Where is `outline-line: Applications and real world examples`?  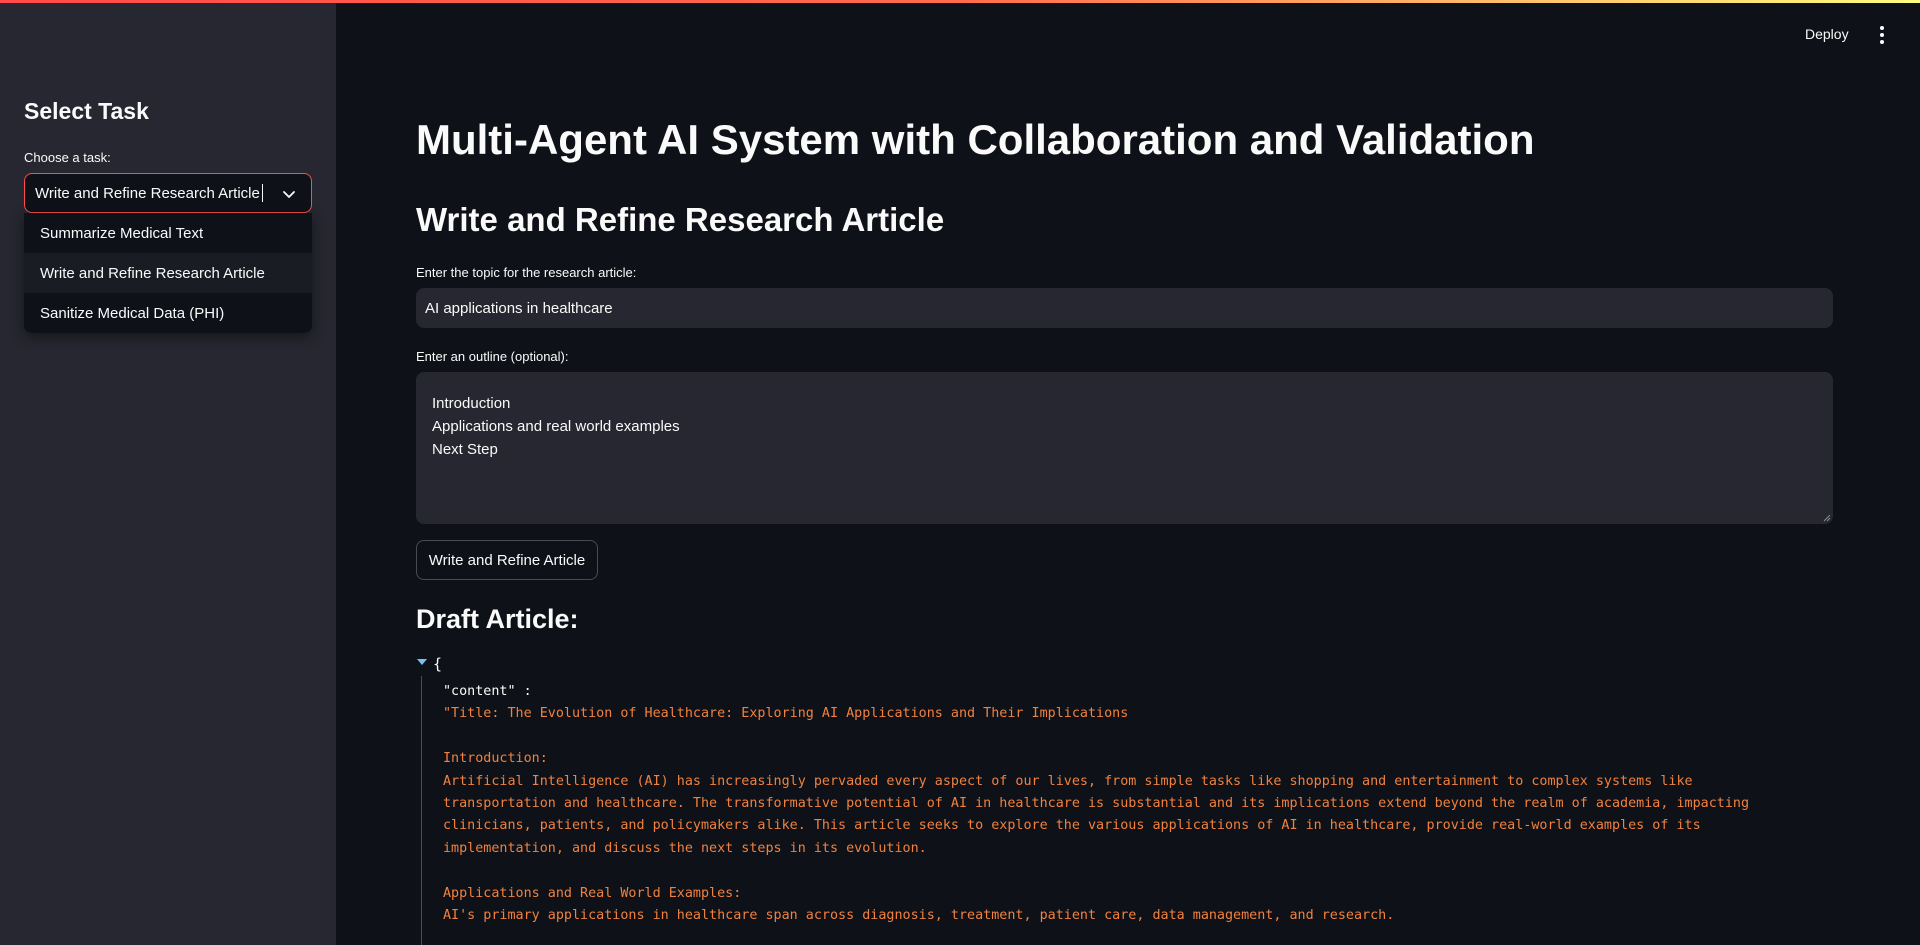
outline-line: Applications and real world examples is located at coordinates (556, 426).